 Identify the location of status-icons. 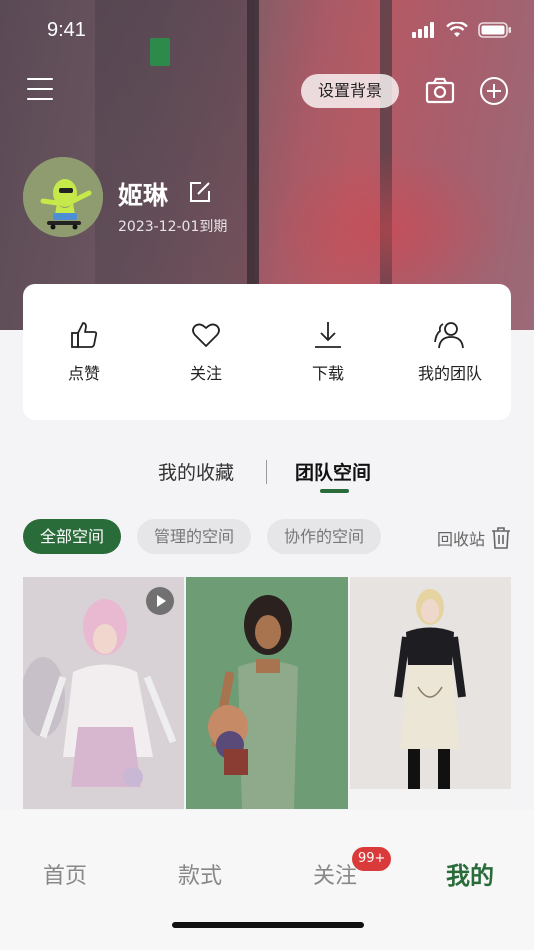
(462, 30).